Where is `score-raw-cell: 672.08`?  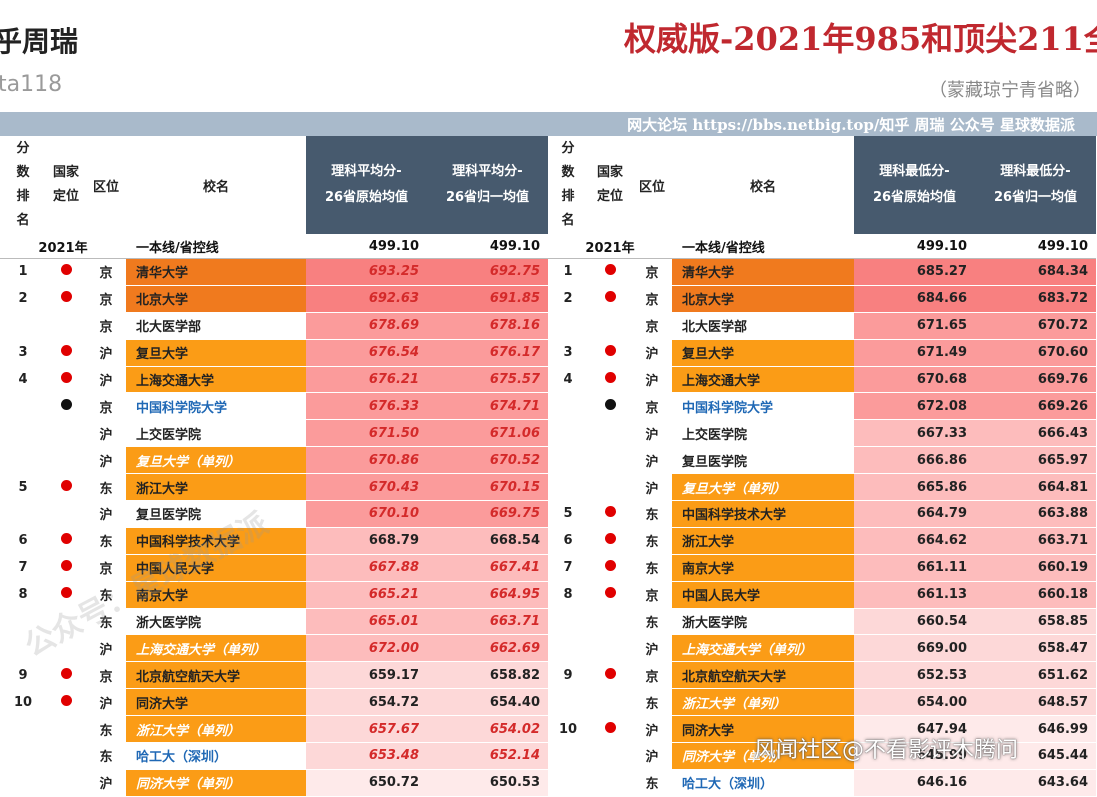 score-raw-cell: 672.08 is located at coordinates (914, 406).